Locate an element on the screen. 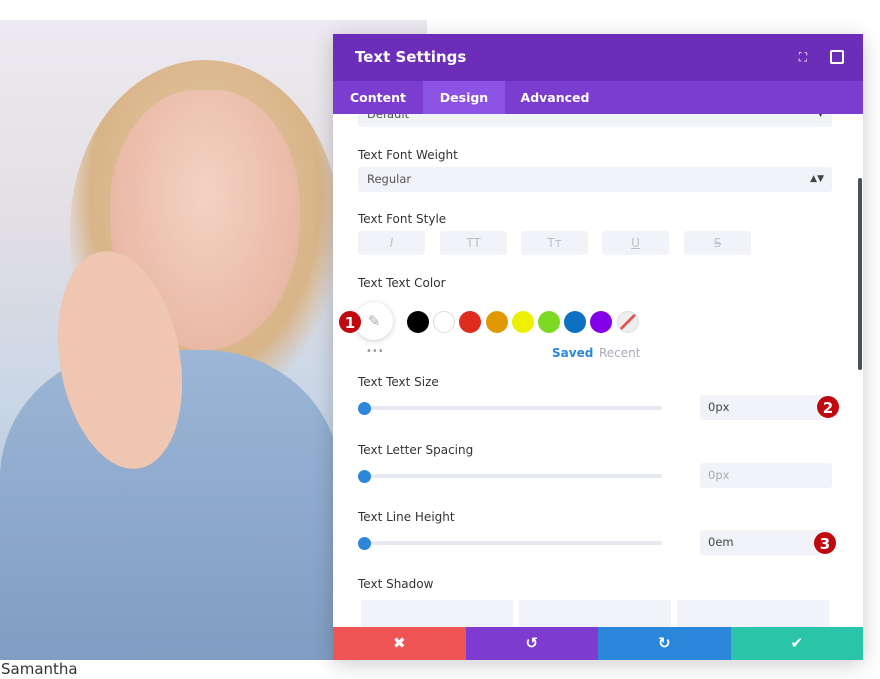  letter-spacing-input: 0px is located at coordinates (766, 475).